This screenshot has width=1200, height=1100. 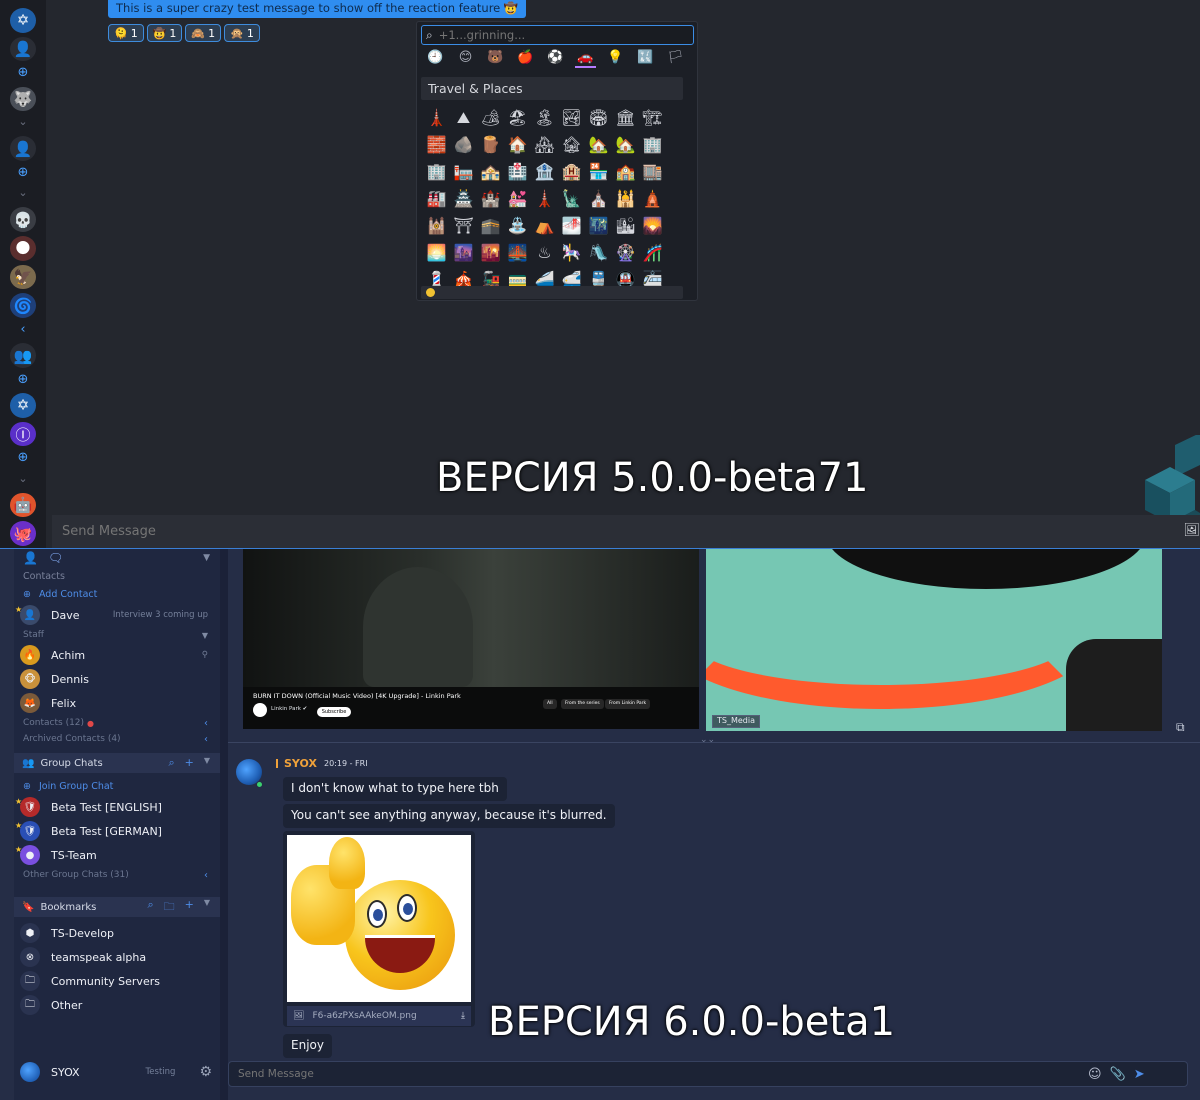 I want to click on reaction-button: 🫠 1, so click(x=126, y=33).